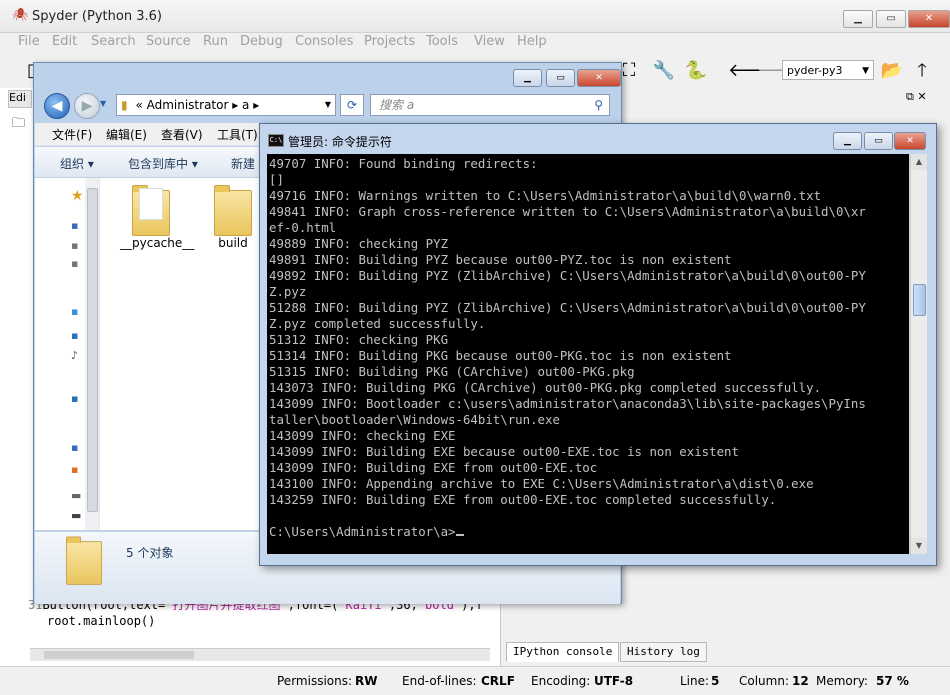 This screenshot has height=695, width=950. What do you see at coordinates (919, 300) in the screenshot?
I see `scroll-thumb` at bounding box center [919, 300].